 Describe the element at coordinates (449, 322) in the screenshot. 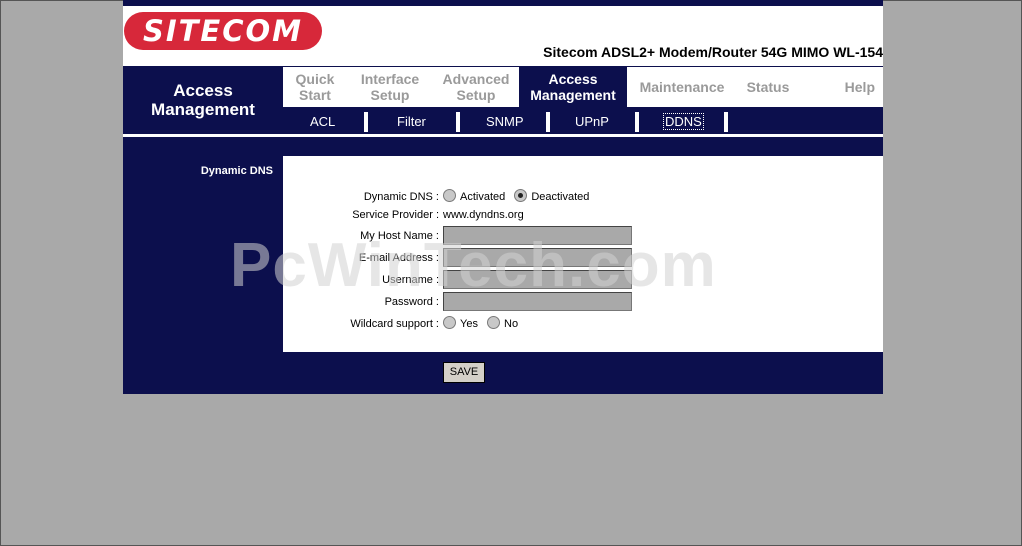

I see `wildcard-yes-radio` at that location.